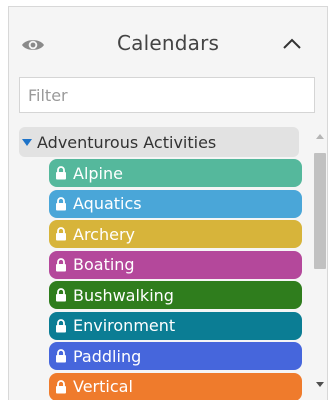 The height and width of the screenshot is (400, 333). I want to click on calendar-item-alpine: Alpine, so click(175, 173).